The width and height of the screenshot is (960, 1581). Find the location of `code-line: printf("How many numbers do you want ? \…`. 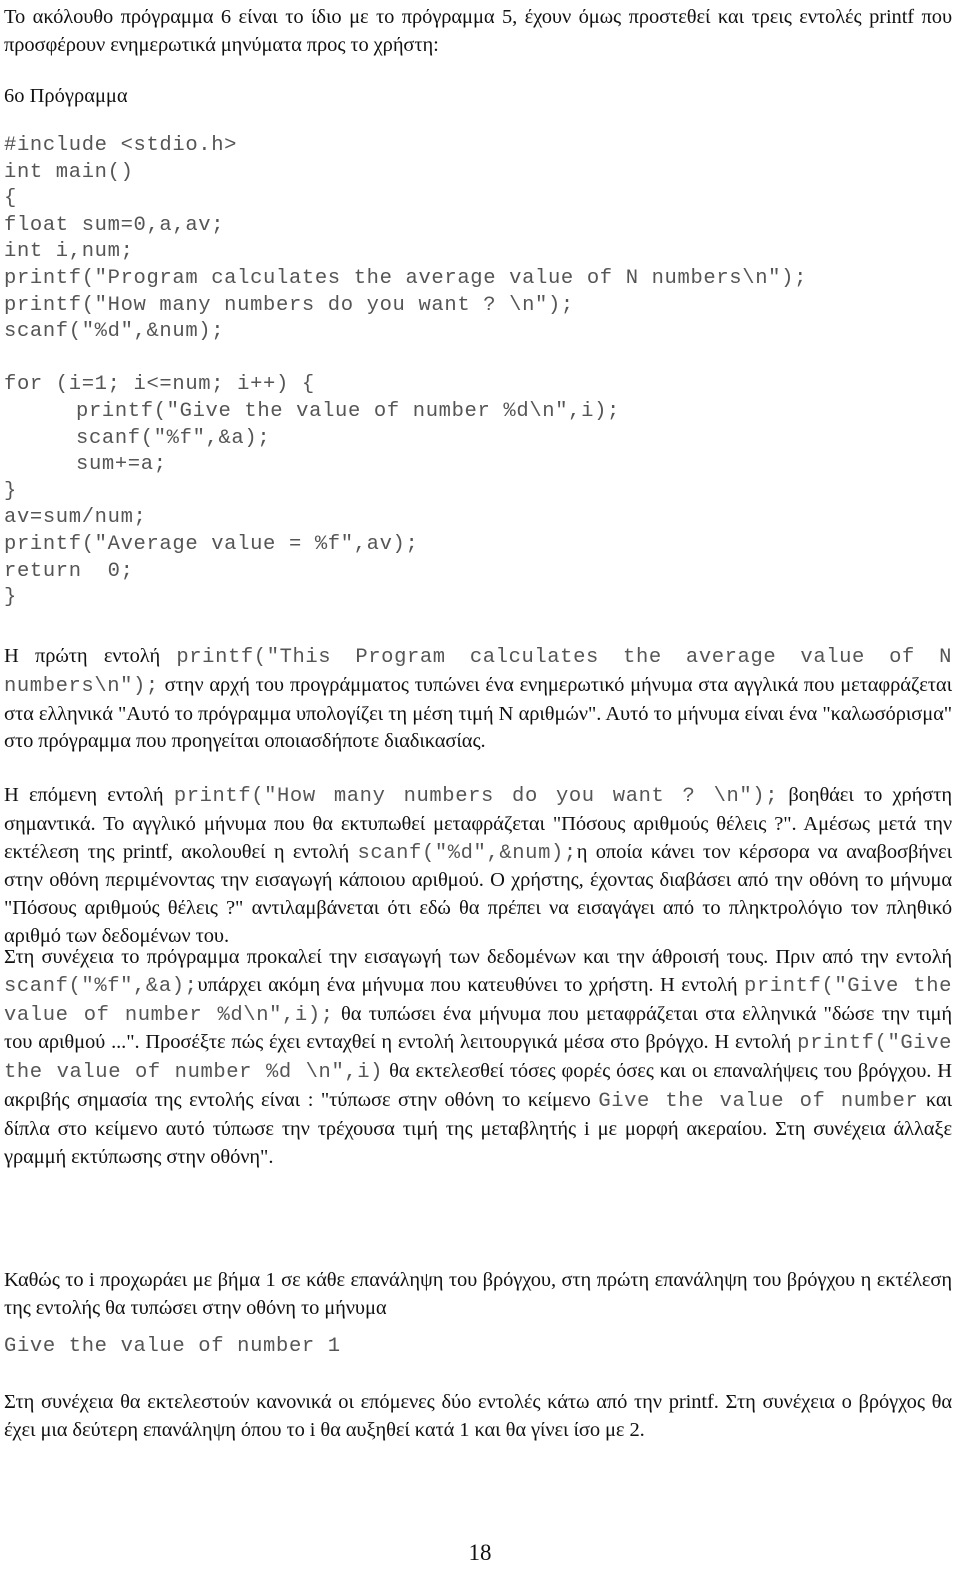

code-line: printf("How many numbers do you want ? \… is located at coordinates (289, 305).